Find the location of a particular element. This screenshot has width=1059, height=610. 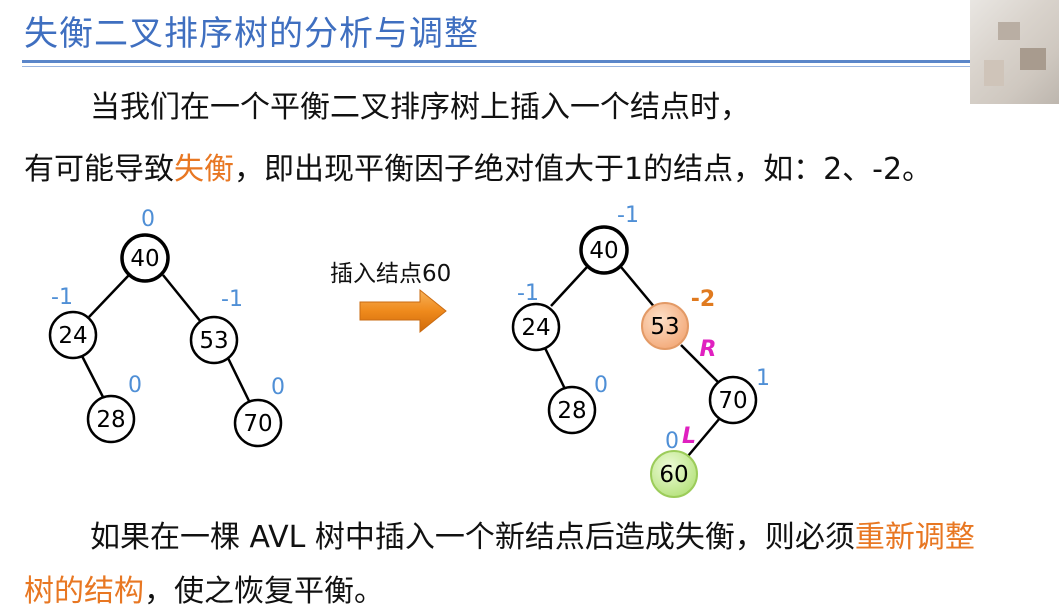

after-node-53-unbalanced: 53 is located at coordinates (665, 326).